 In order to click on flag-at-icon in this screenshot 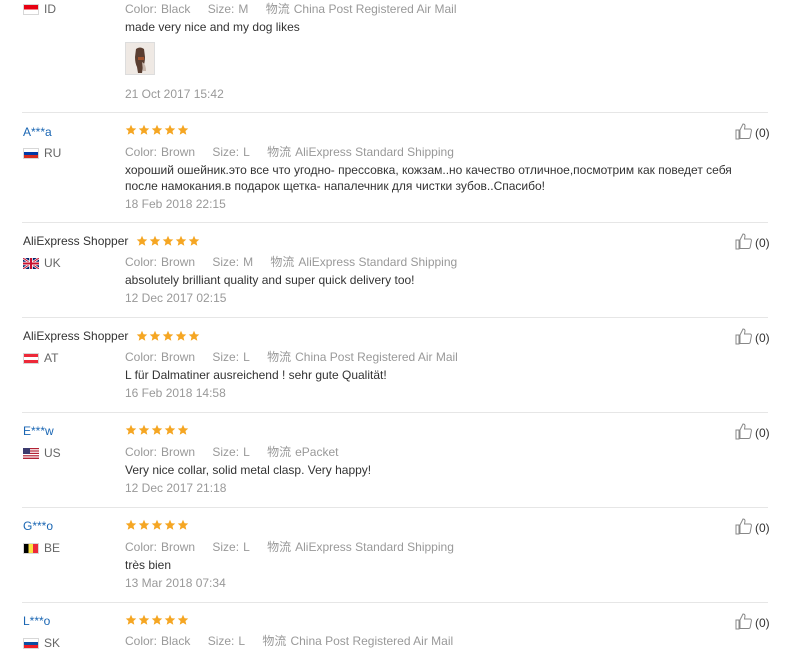, I will do `click(31, 358)`.